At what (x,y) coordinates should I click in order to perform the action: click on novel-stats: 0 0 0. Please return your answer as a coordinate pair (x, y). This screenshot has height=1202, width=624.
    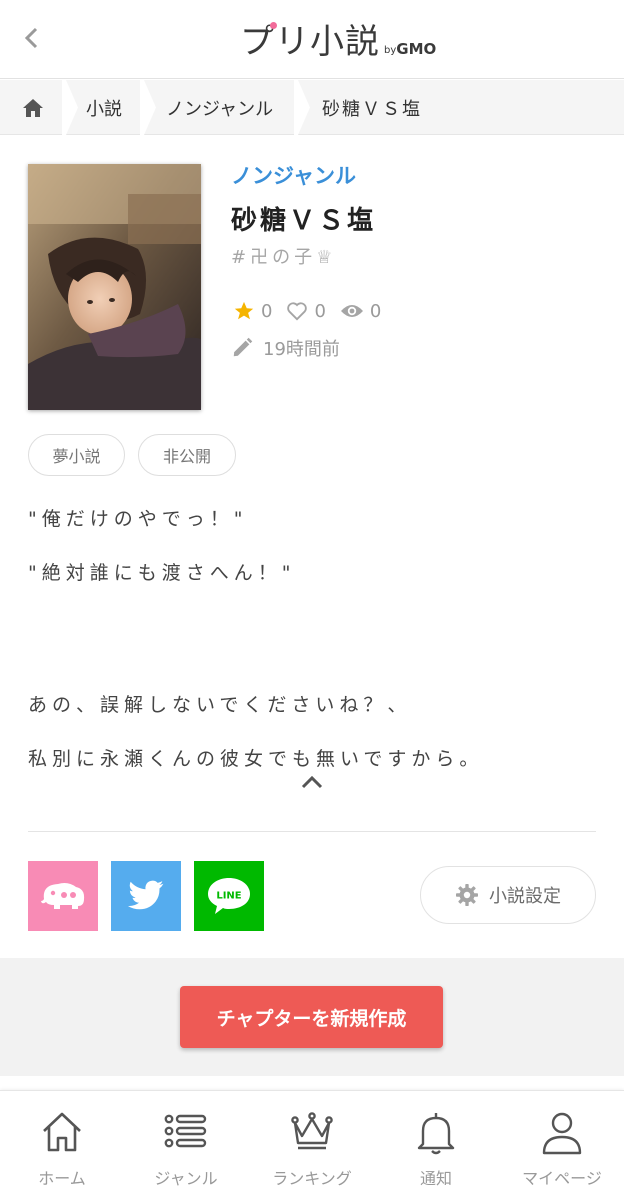
    Looking at the image, I should click on (314, 311).